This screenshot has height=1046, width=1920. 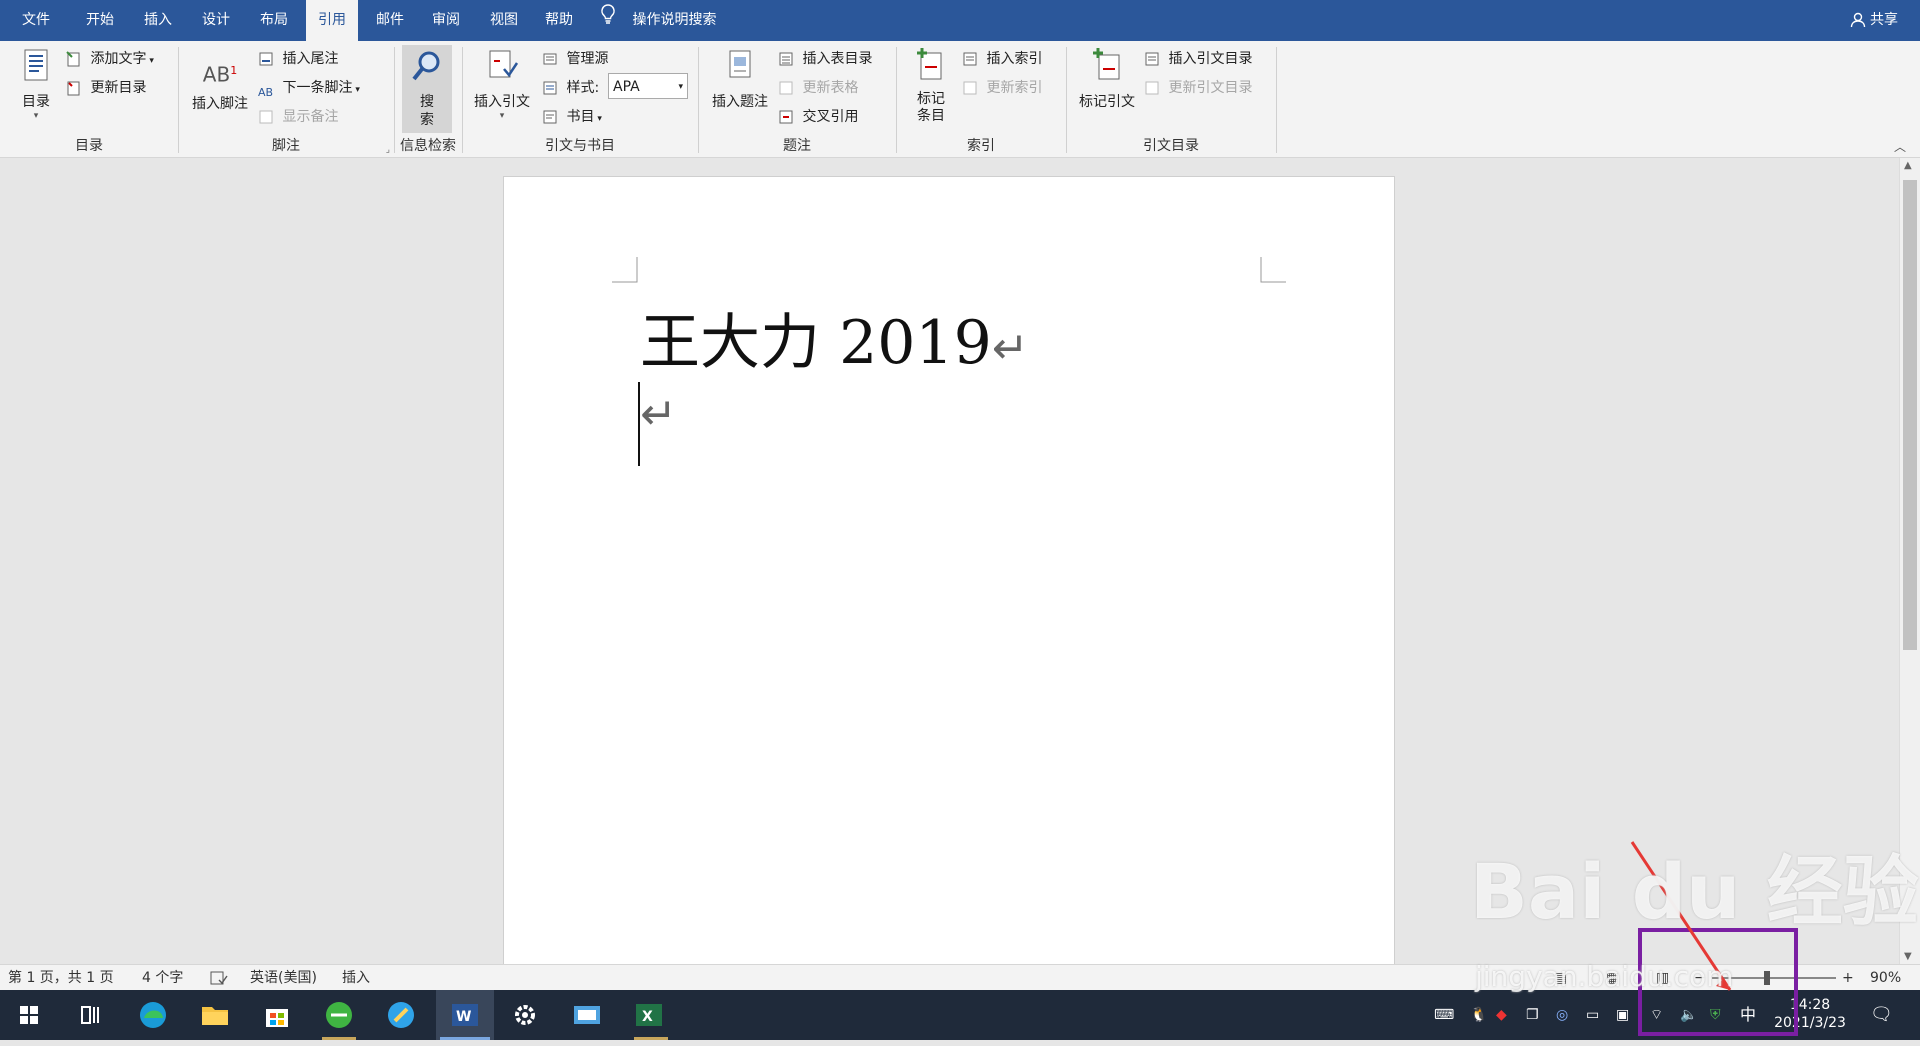 I want to click on insert-tof-label: 插入表目录, so click(x=837, y=59).